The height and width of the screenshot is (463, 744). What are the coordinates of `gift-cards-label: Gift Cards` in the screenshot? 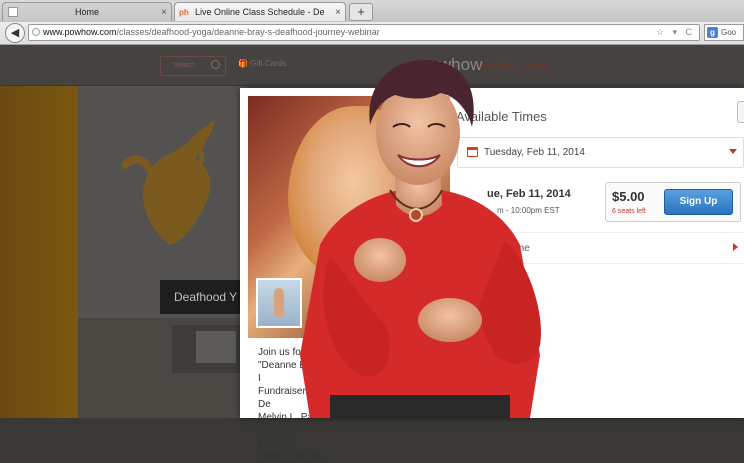 It's located at (268, 63).